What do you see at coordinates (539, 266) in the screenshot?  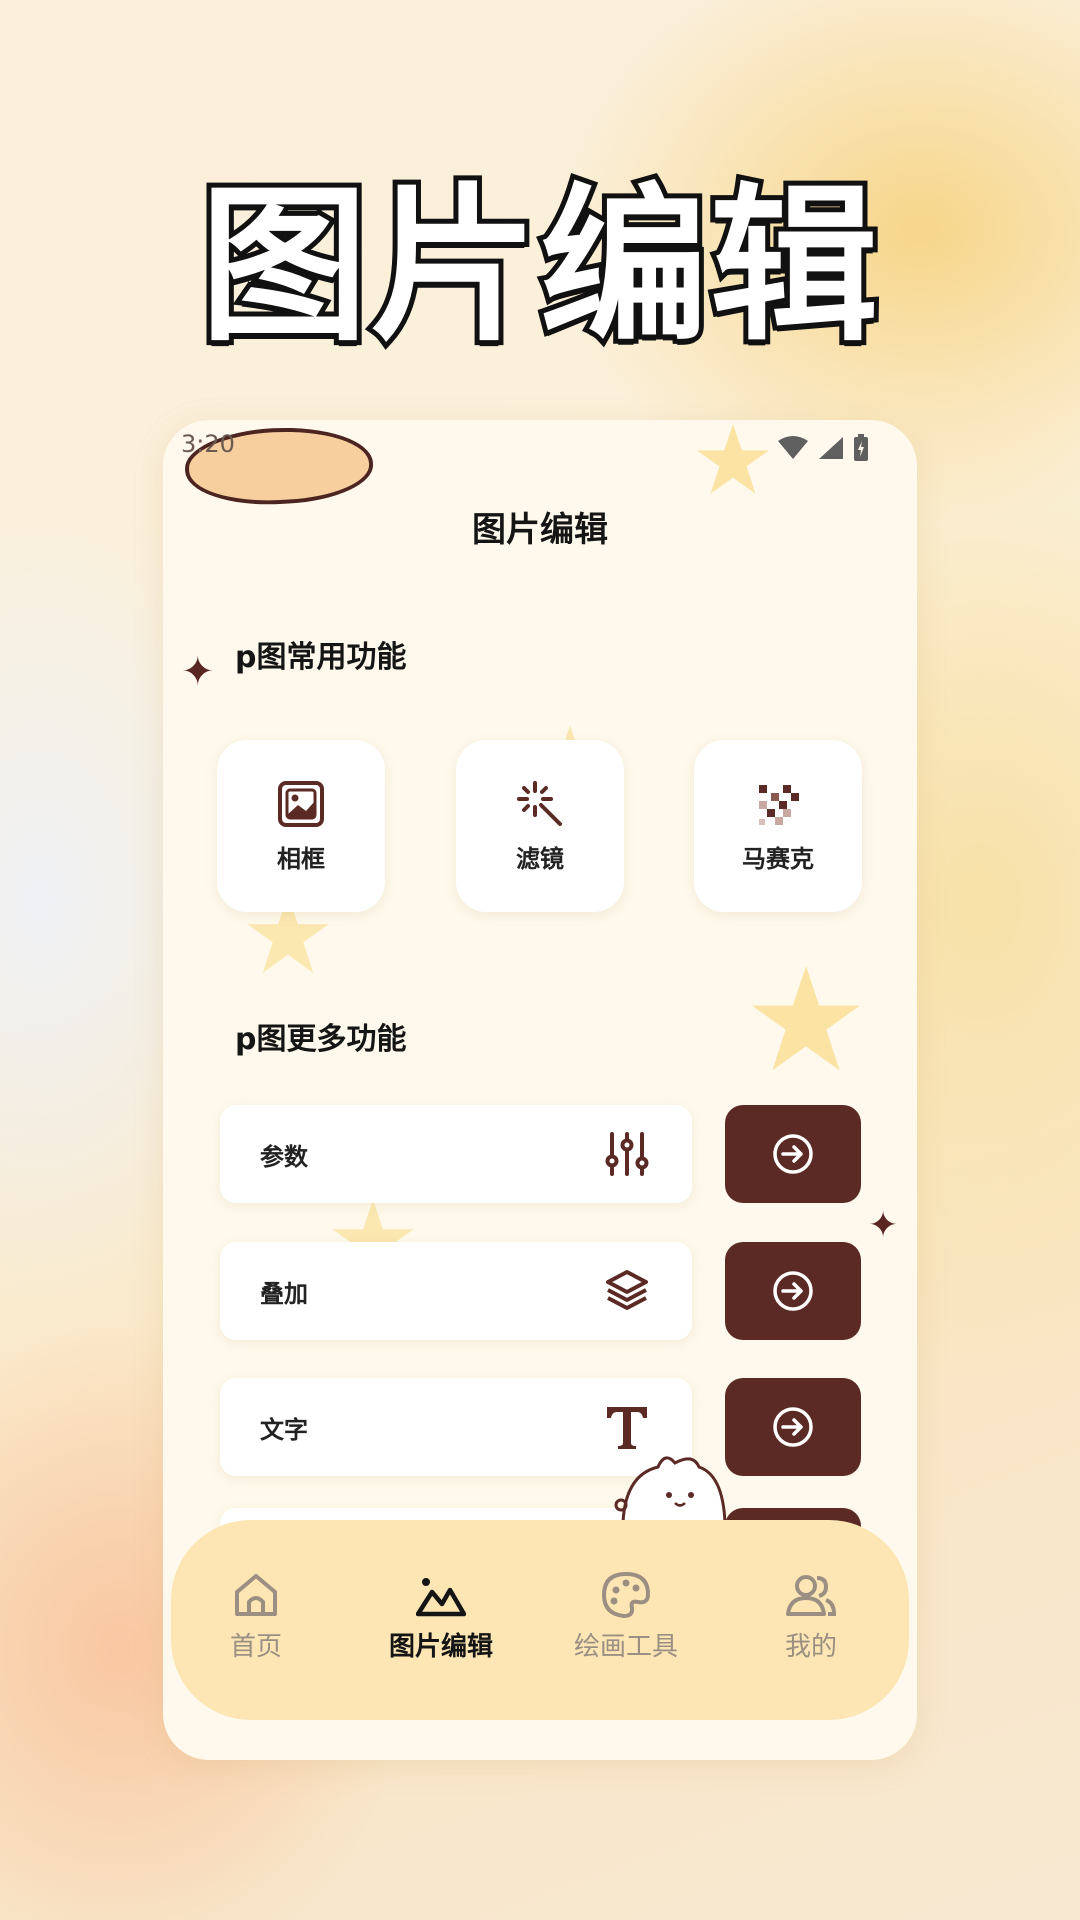 I see `hero-title: 图片编辑` at bounding box center [539, 266].